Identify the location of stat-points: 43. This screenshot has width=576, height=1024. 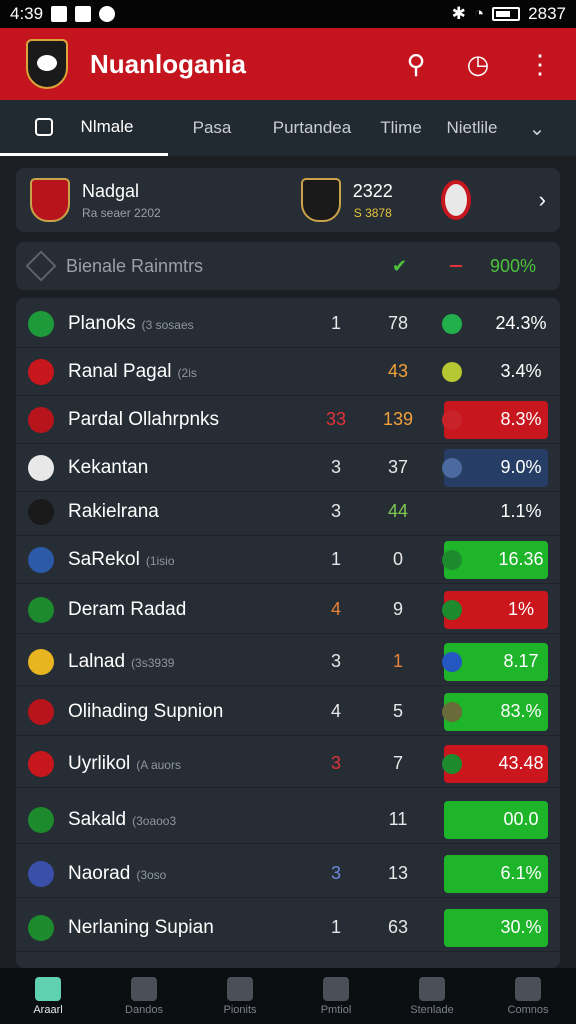
(398, 371).